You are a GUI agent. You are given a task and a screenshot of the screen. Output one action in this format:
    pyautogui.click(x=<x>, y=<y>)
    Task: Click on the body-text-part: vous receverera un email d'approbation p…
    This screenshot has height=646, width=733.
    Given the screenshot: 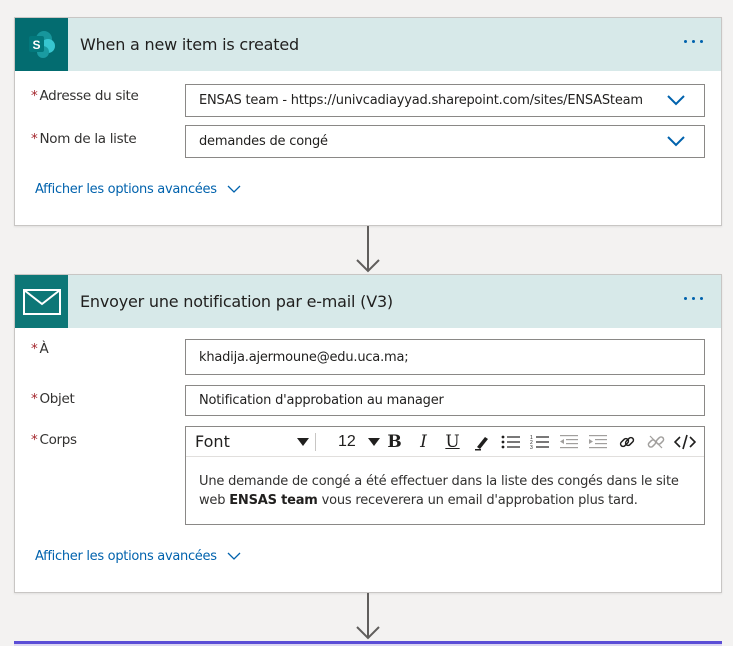 What is the action you would take?
    pyautogui.click(x=477, y=500)
    